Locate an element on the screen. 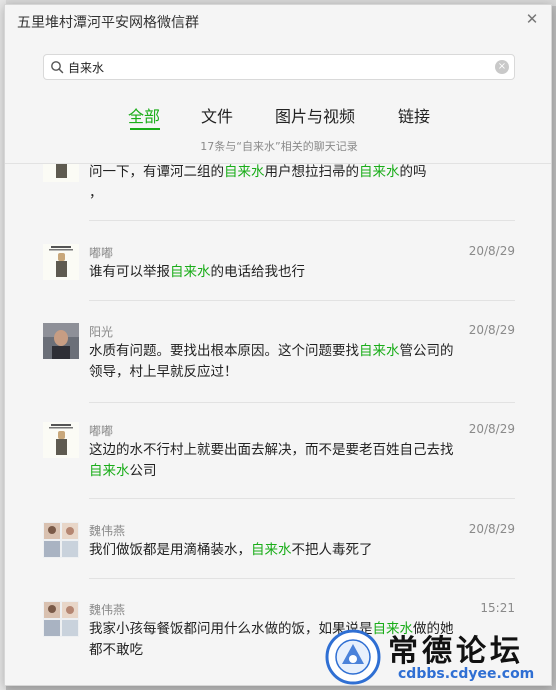 Image resolution: width=556 pixels, height=690 pixels. result-summary: 17条与“自来水”相关的聊天记录 is located at coordinates (279, 146).